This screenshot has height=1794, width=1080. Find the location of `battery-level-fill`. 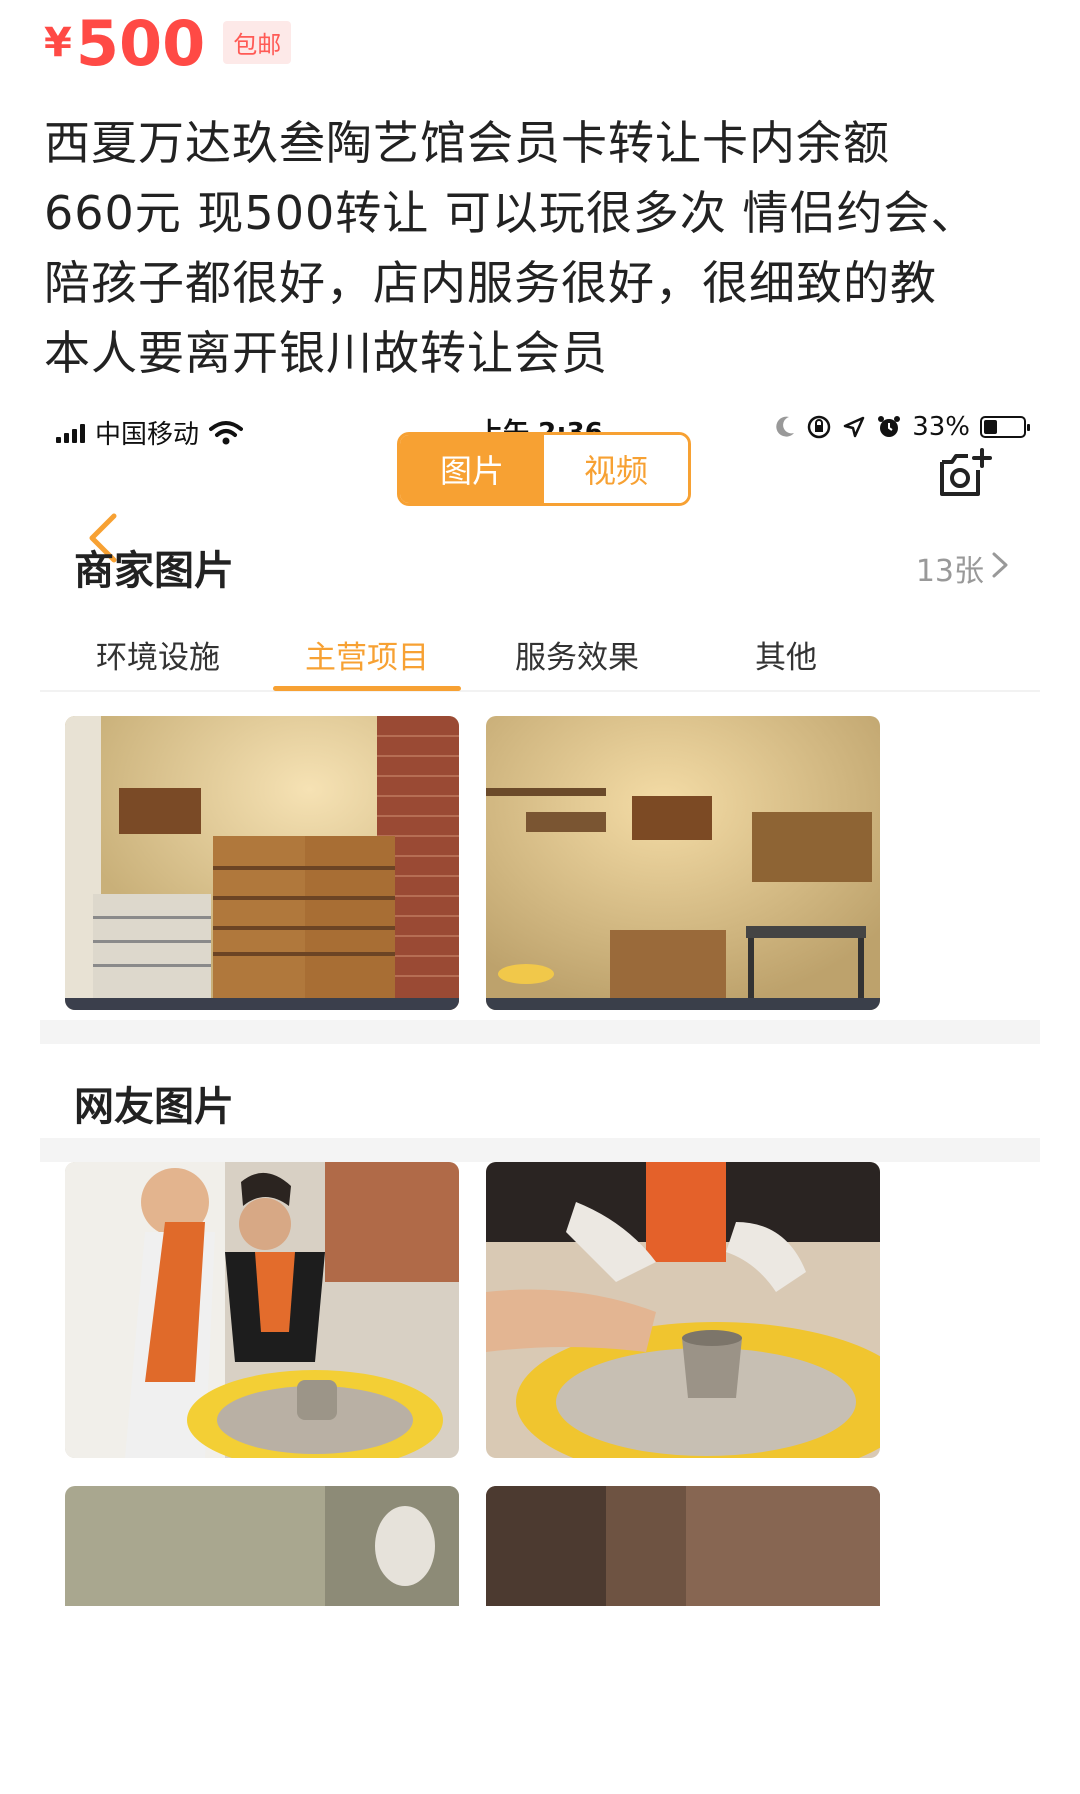

battery-level-fill is located at coordinates (990, 427).